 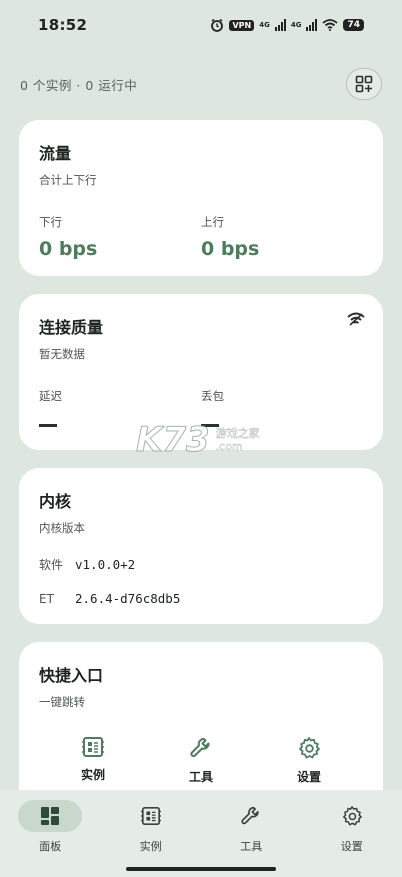 What do you see at coordinates (62, 702) in the screenshot?
I see `shortcuts-subtitle: 一键跳转` at bounding box center [62, 702].